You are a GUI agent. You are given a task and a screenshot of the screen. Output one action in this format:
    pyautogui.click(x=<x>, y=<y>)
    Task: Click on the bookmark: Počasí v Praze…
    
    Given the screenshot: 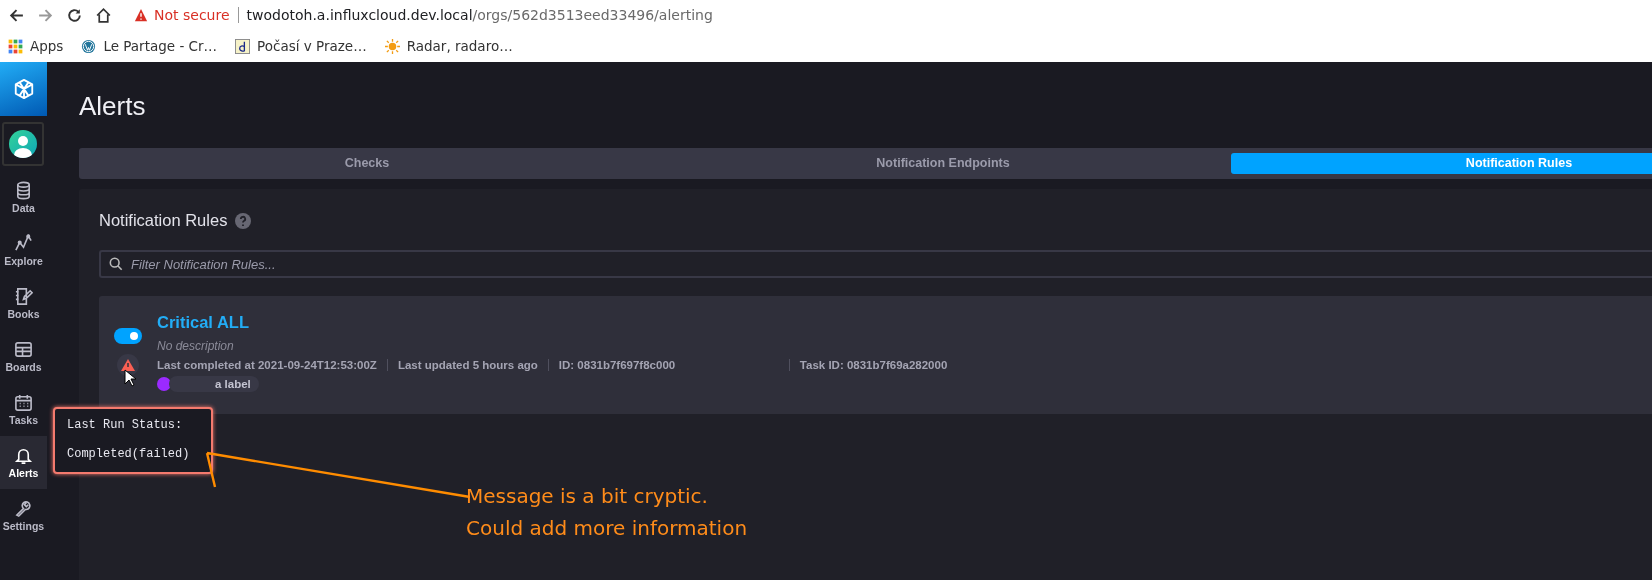 What is the action you would take?
    pyautogui.click(x=301, y=46)
    